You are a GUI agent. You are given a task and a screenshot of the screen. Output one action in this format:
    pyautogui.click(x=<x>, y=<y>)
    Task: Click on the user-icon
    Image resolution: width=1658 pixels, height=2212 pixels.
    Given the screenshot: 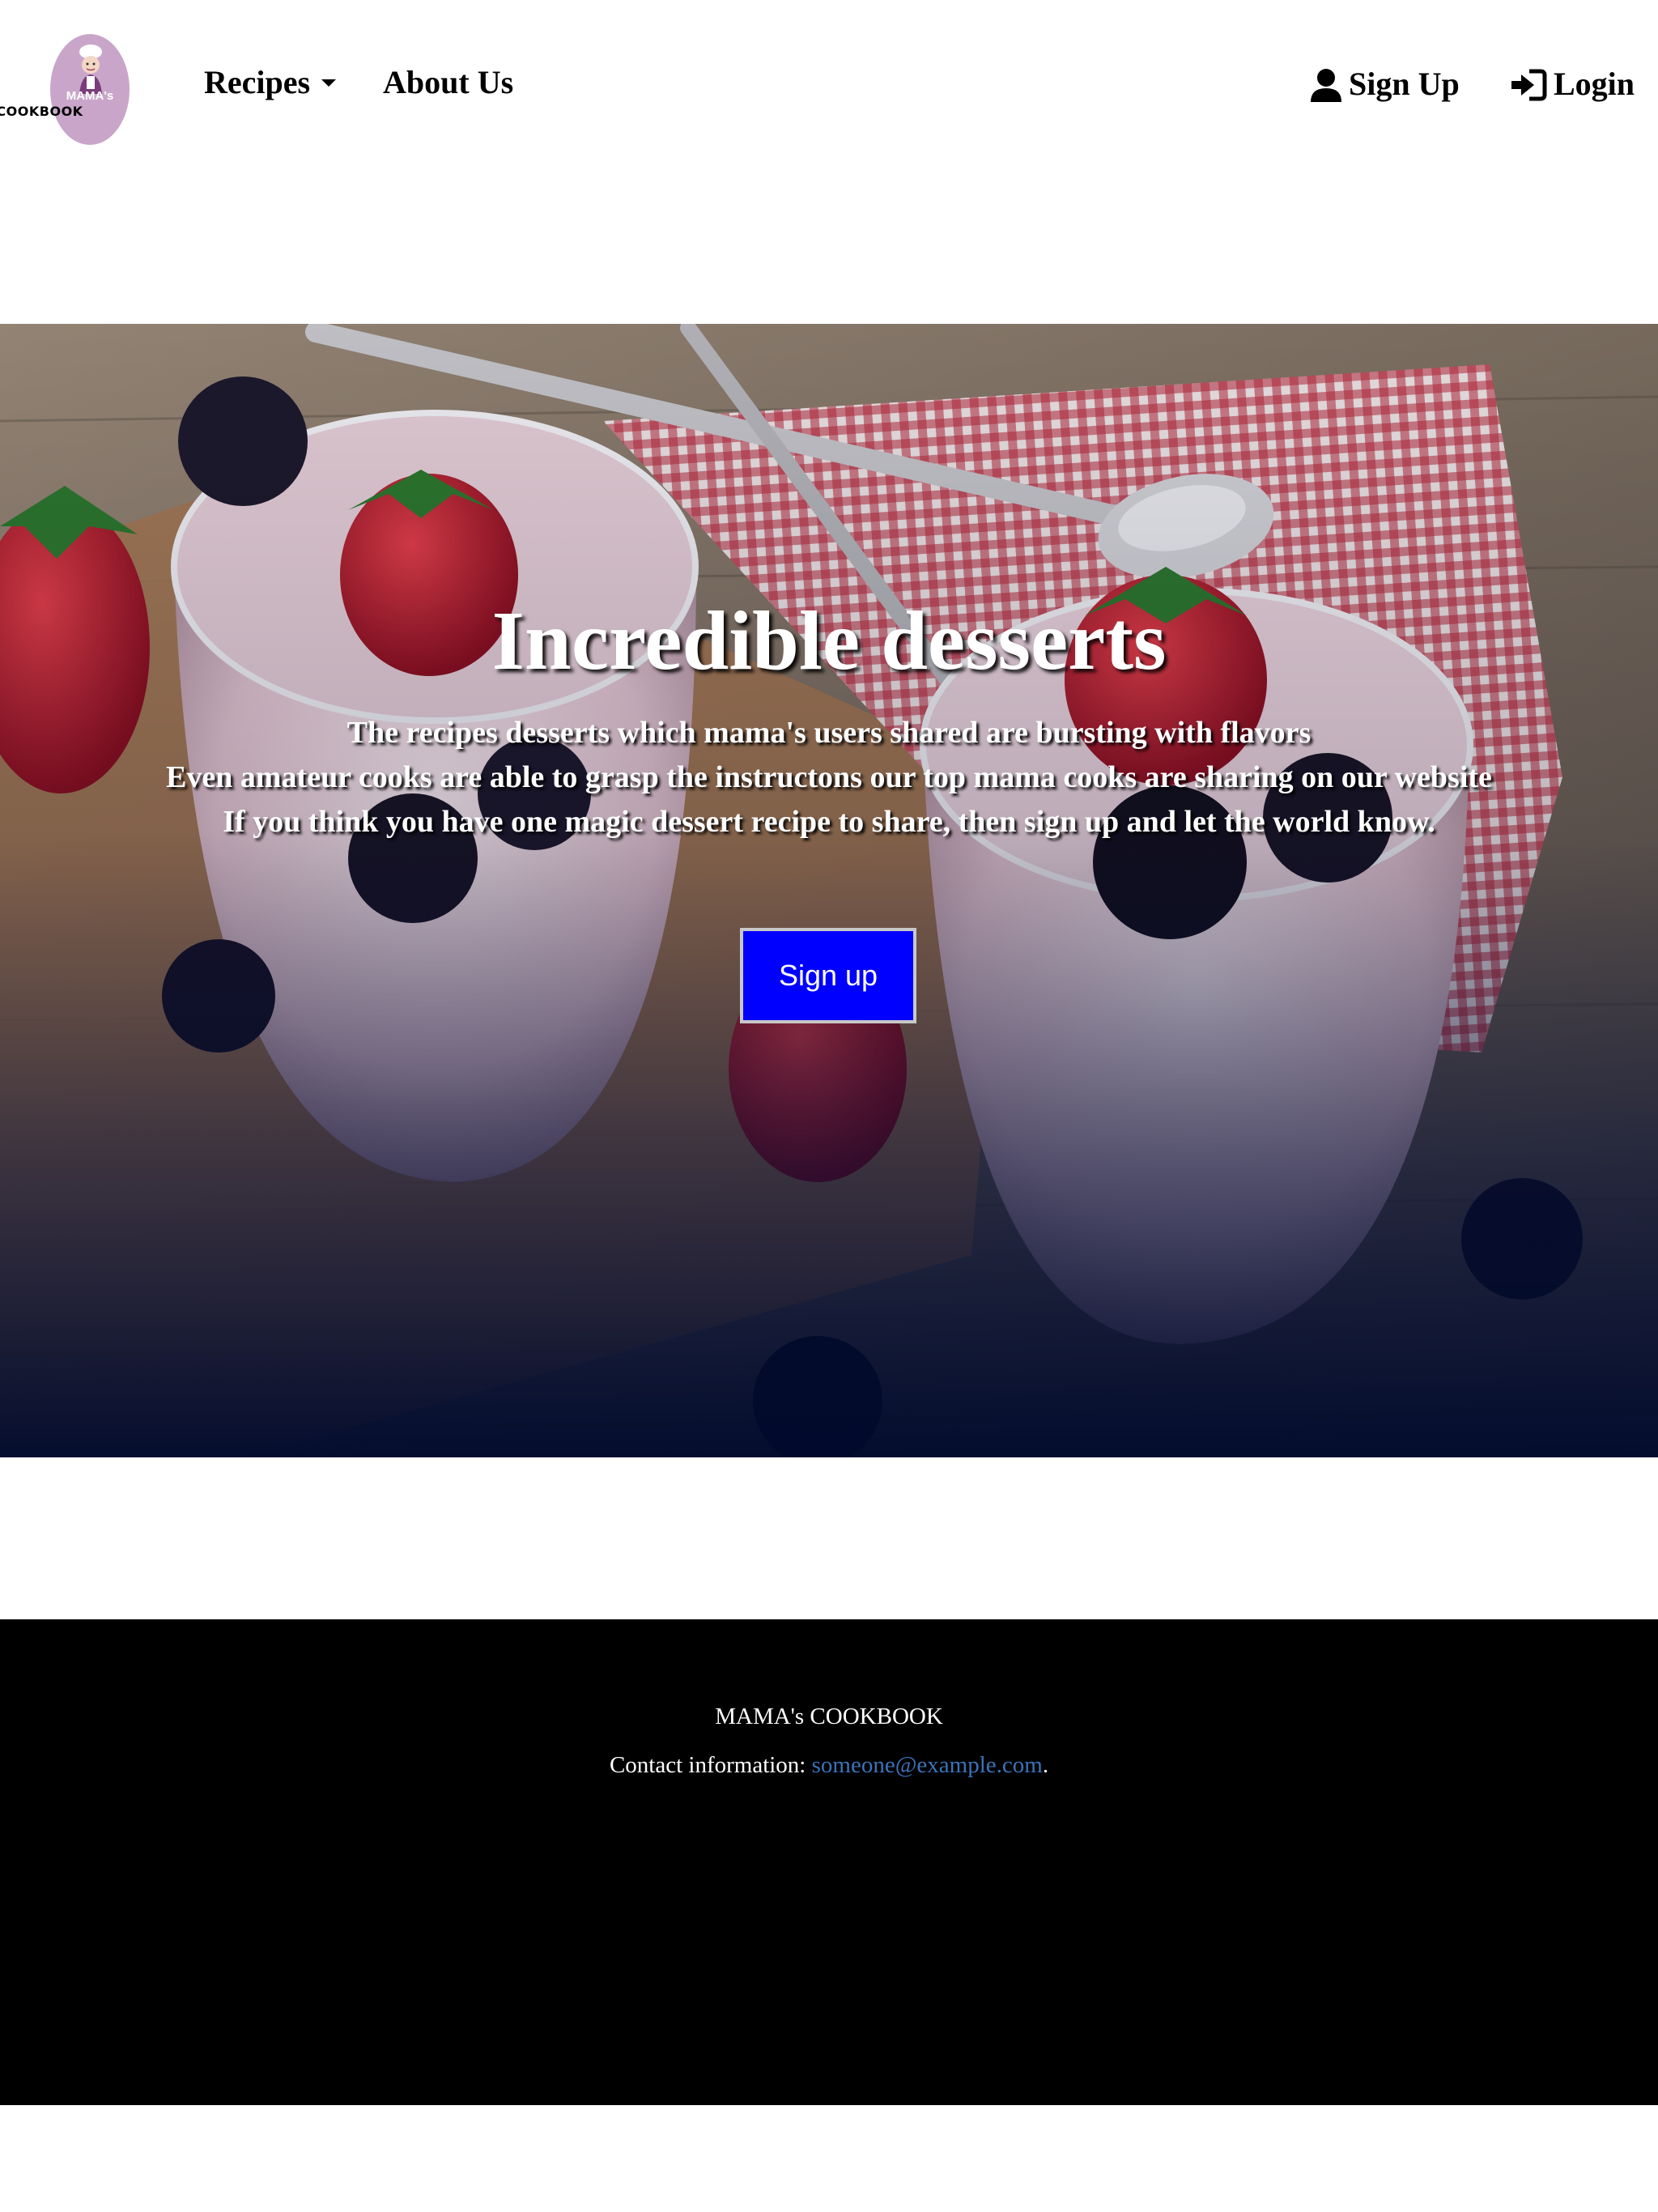 What is the action you would take?
    pyautogui.click(x=1326, y=86)
    